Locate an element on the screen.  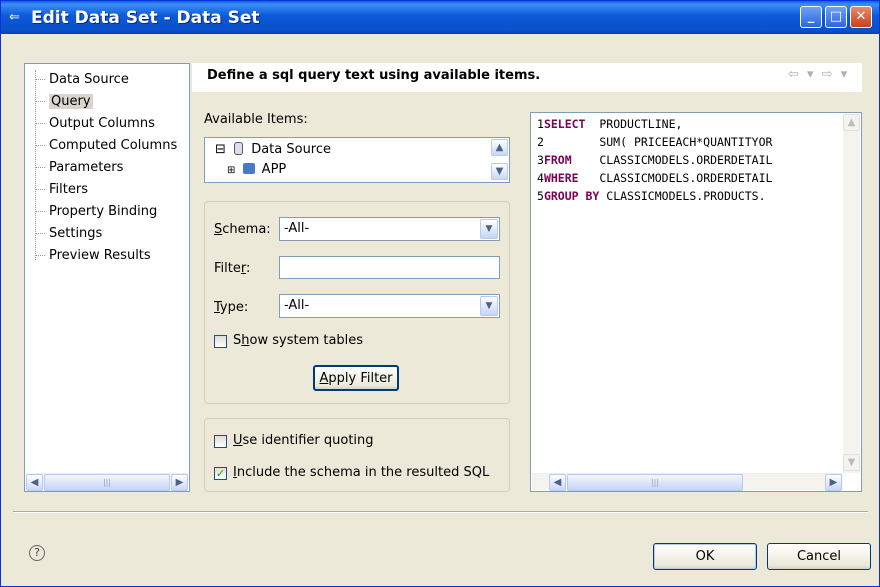
include-schema-label: Include the schema in the resulted SQL is located at coordinates (361, 472).